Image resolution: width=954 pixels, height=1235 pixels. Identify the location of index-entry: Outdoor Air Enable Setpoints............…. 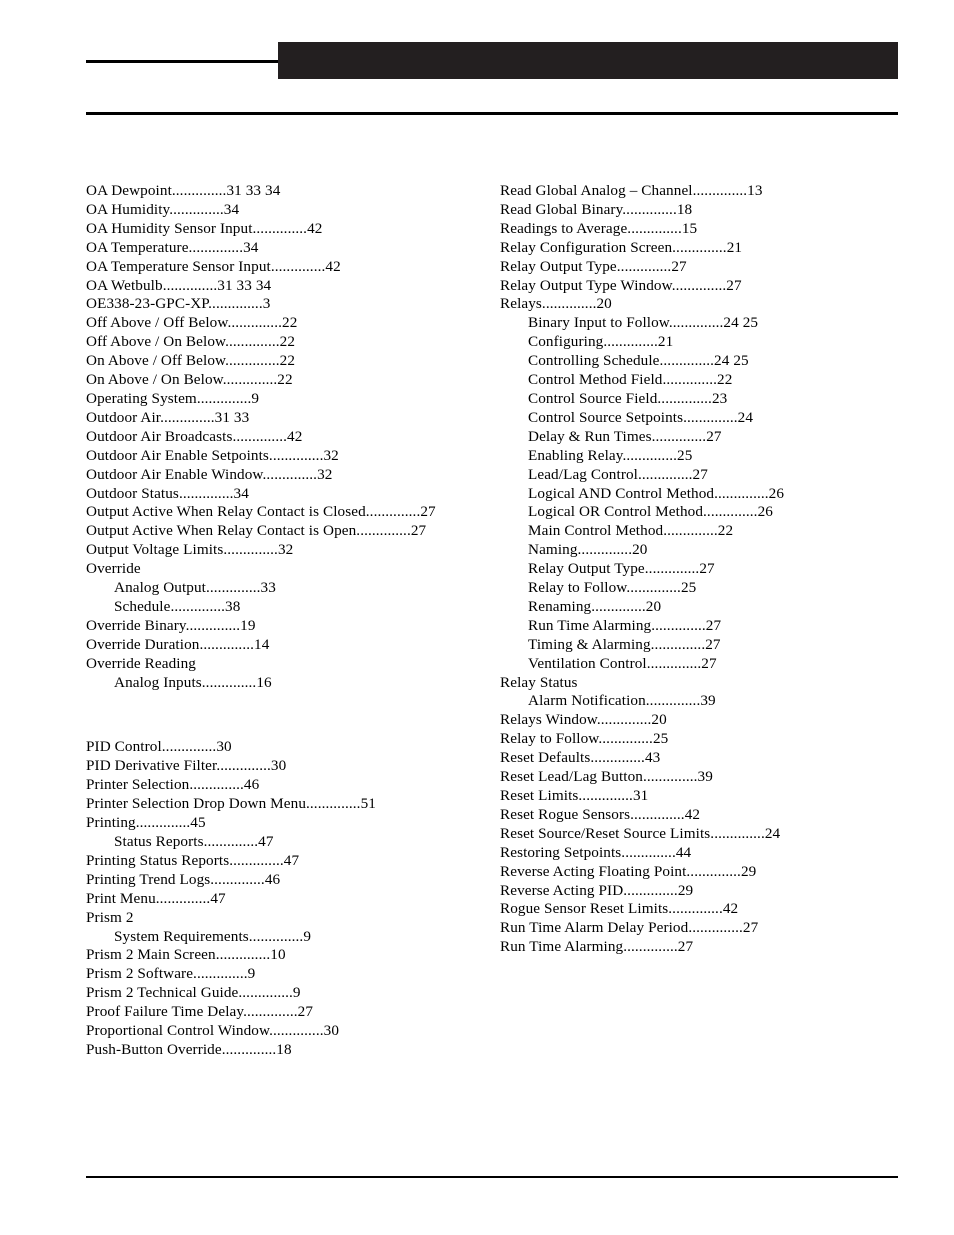
(212, 455).